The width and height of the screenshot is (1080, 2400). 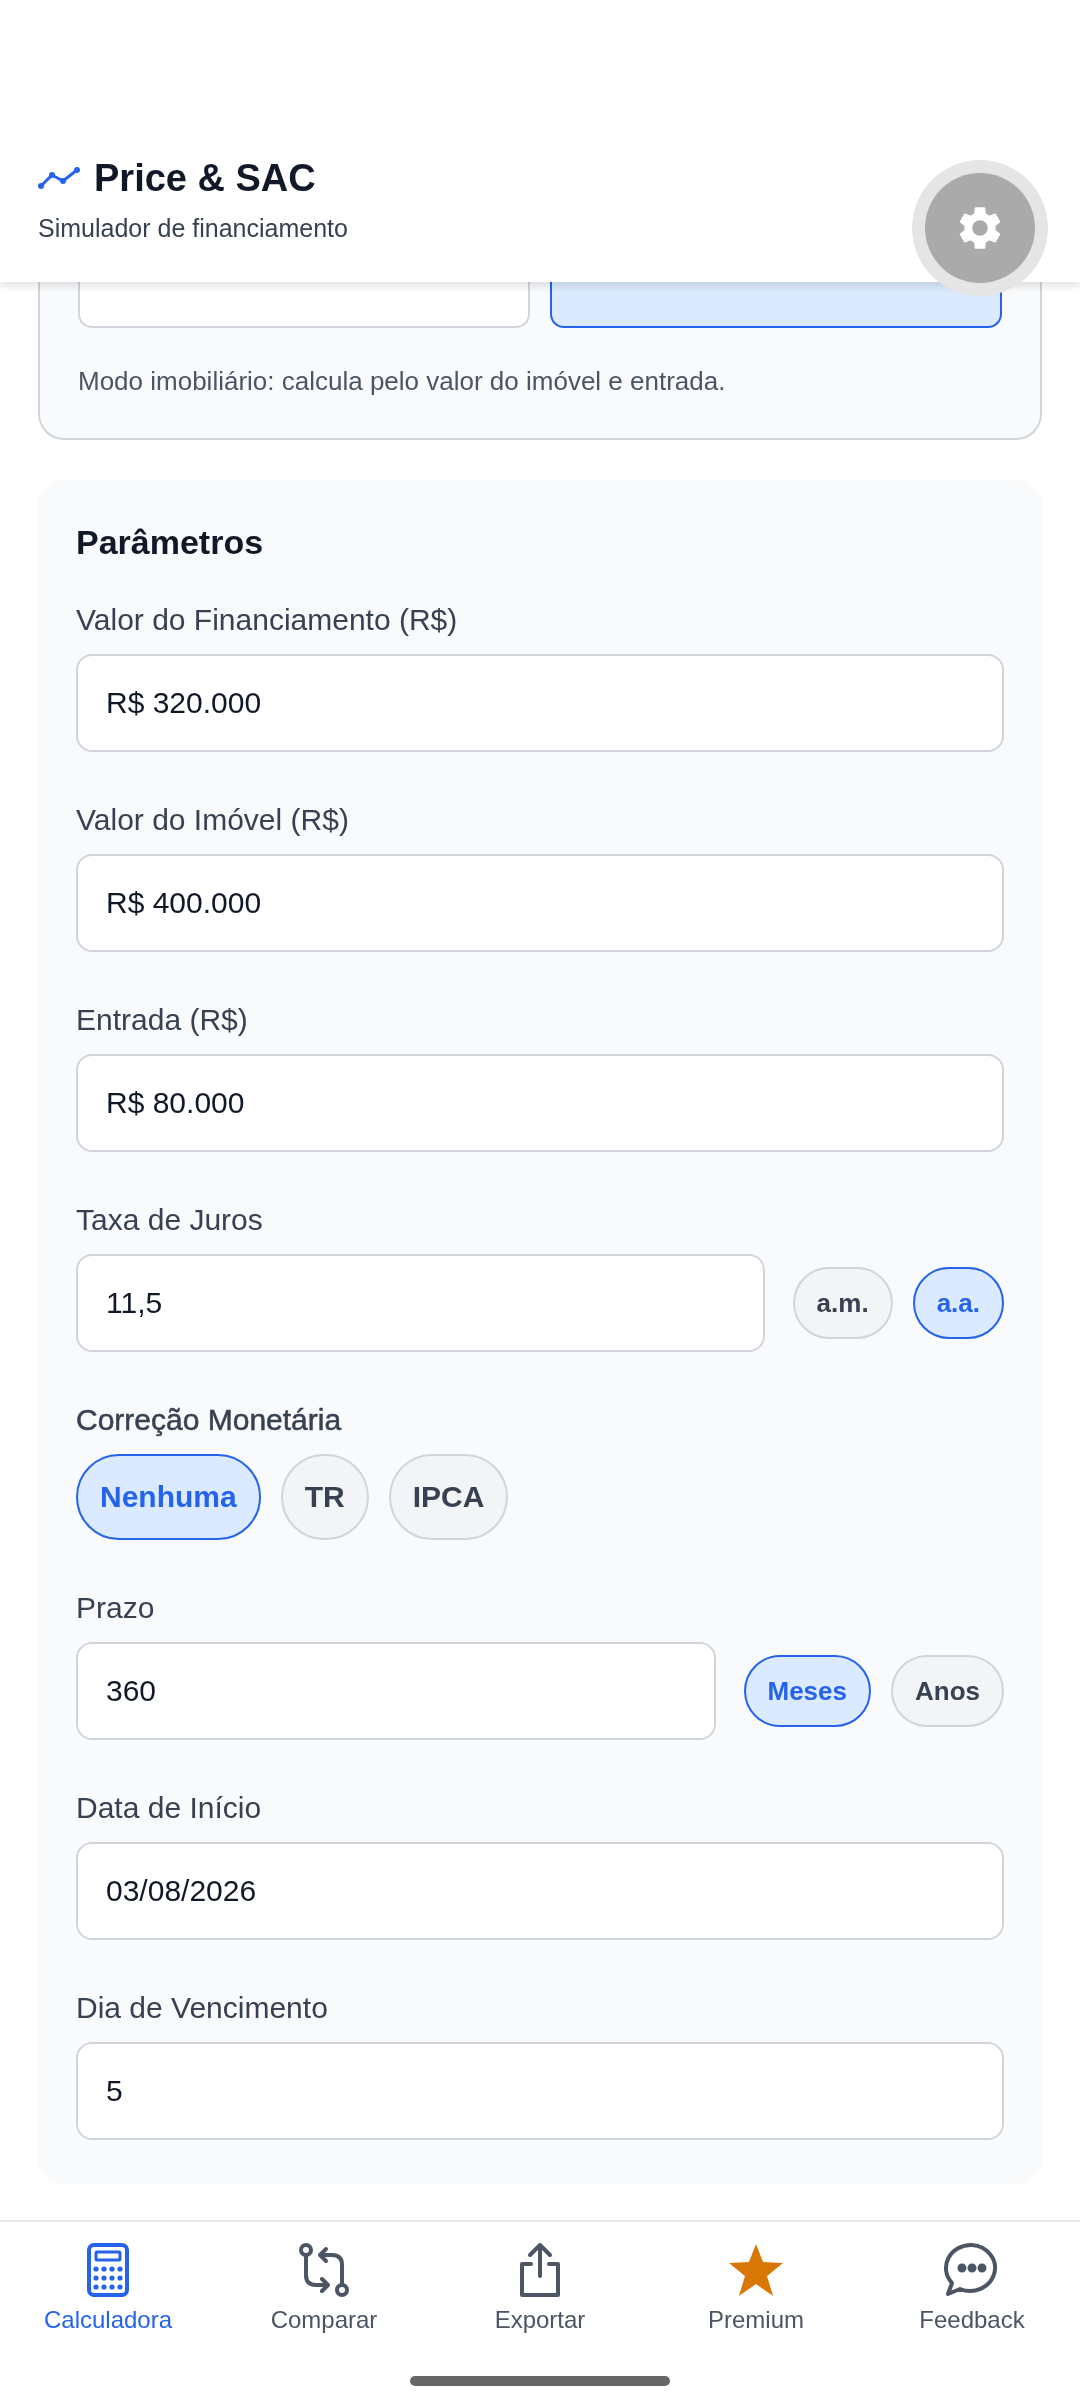 What do you see at coordinates (776, 305) in the screenshot?
I see `mode-toggle-button` at bounding box center [776, 305].